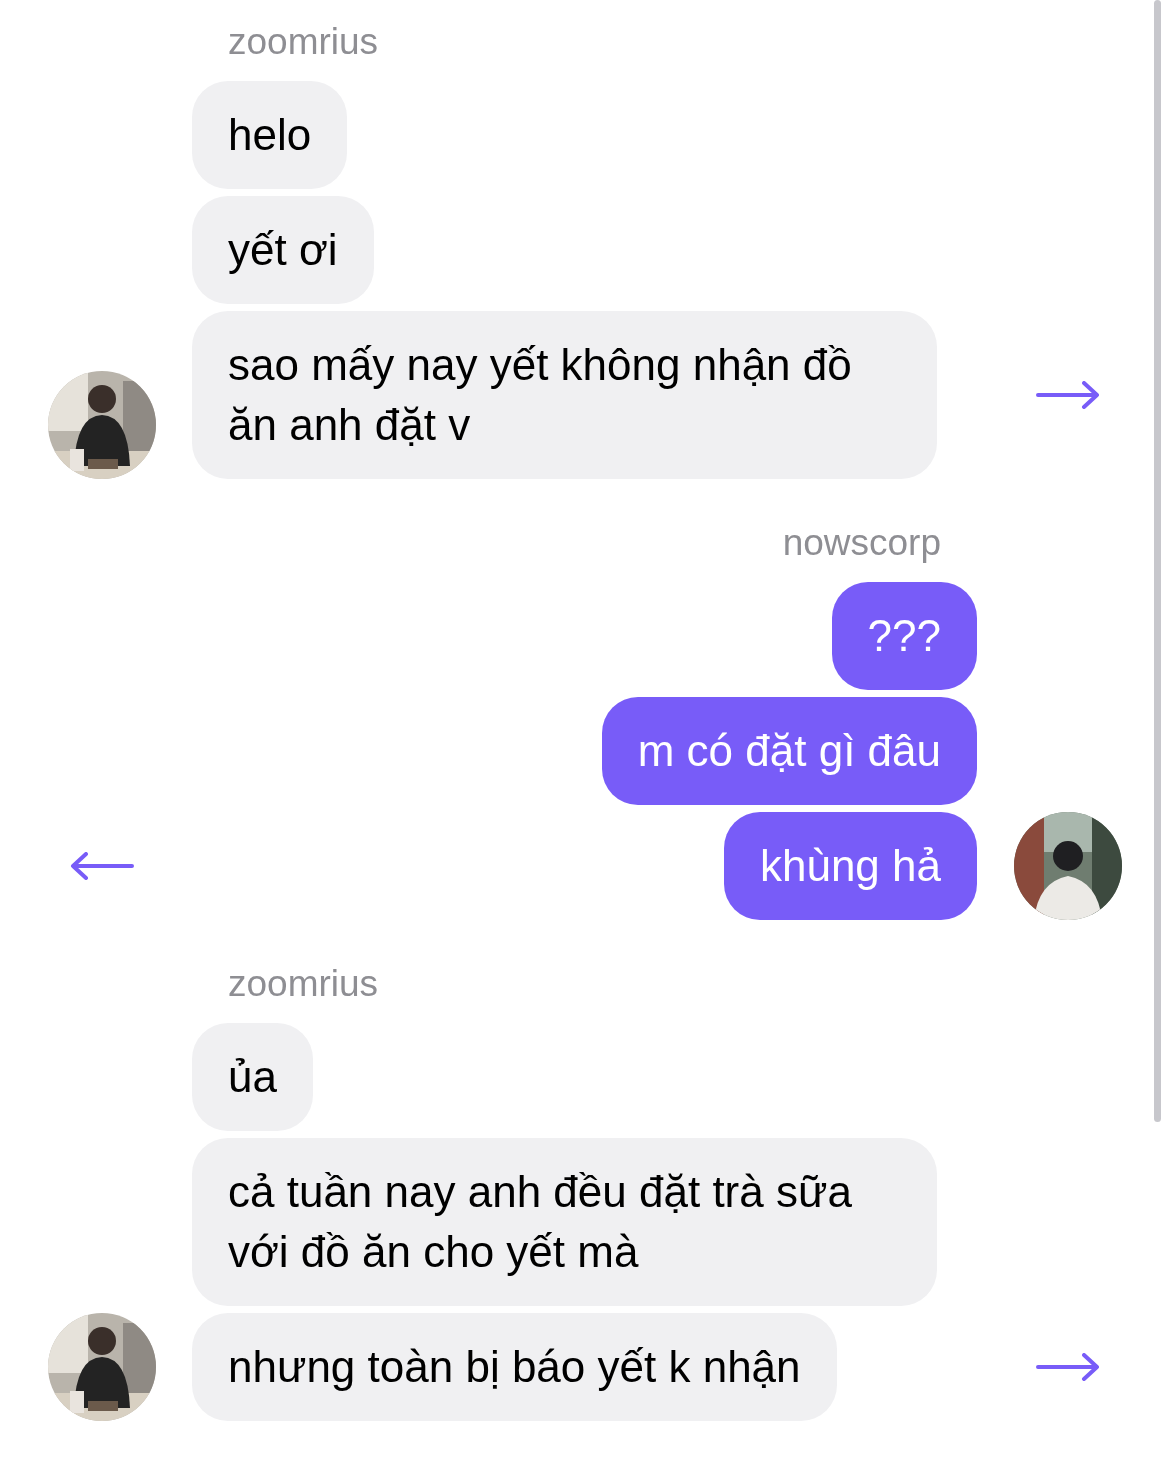  I want to click on message-bubble: cả tuần nay anh đều đặt trà sữa với đồ ăn cho yết mà, so click(564, 1222).